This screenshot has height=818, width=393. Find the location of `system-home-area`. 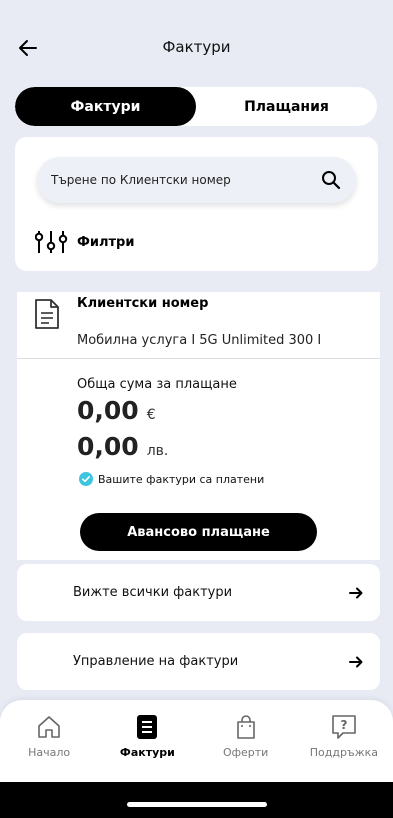

system-home-area is located at coordinates (196, 800).